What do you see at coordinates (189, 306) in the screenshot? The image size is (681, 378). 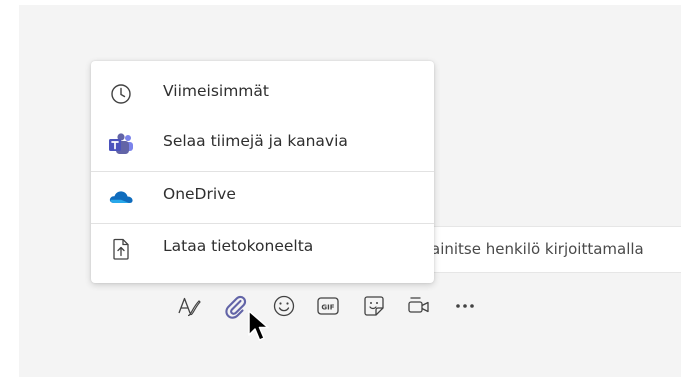 I see `format-icon` at bounding box center [189, 306].